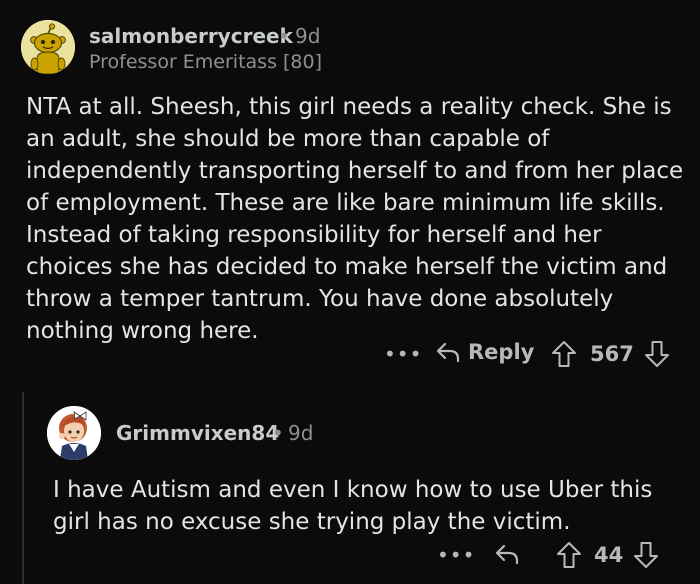 This screenshot has width=700, height=584. I want to click on comment-age: 9d, so click(308, 36).